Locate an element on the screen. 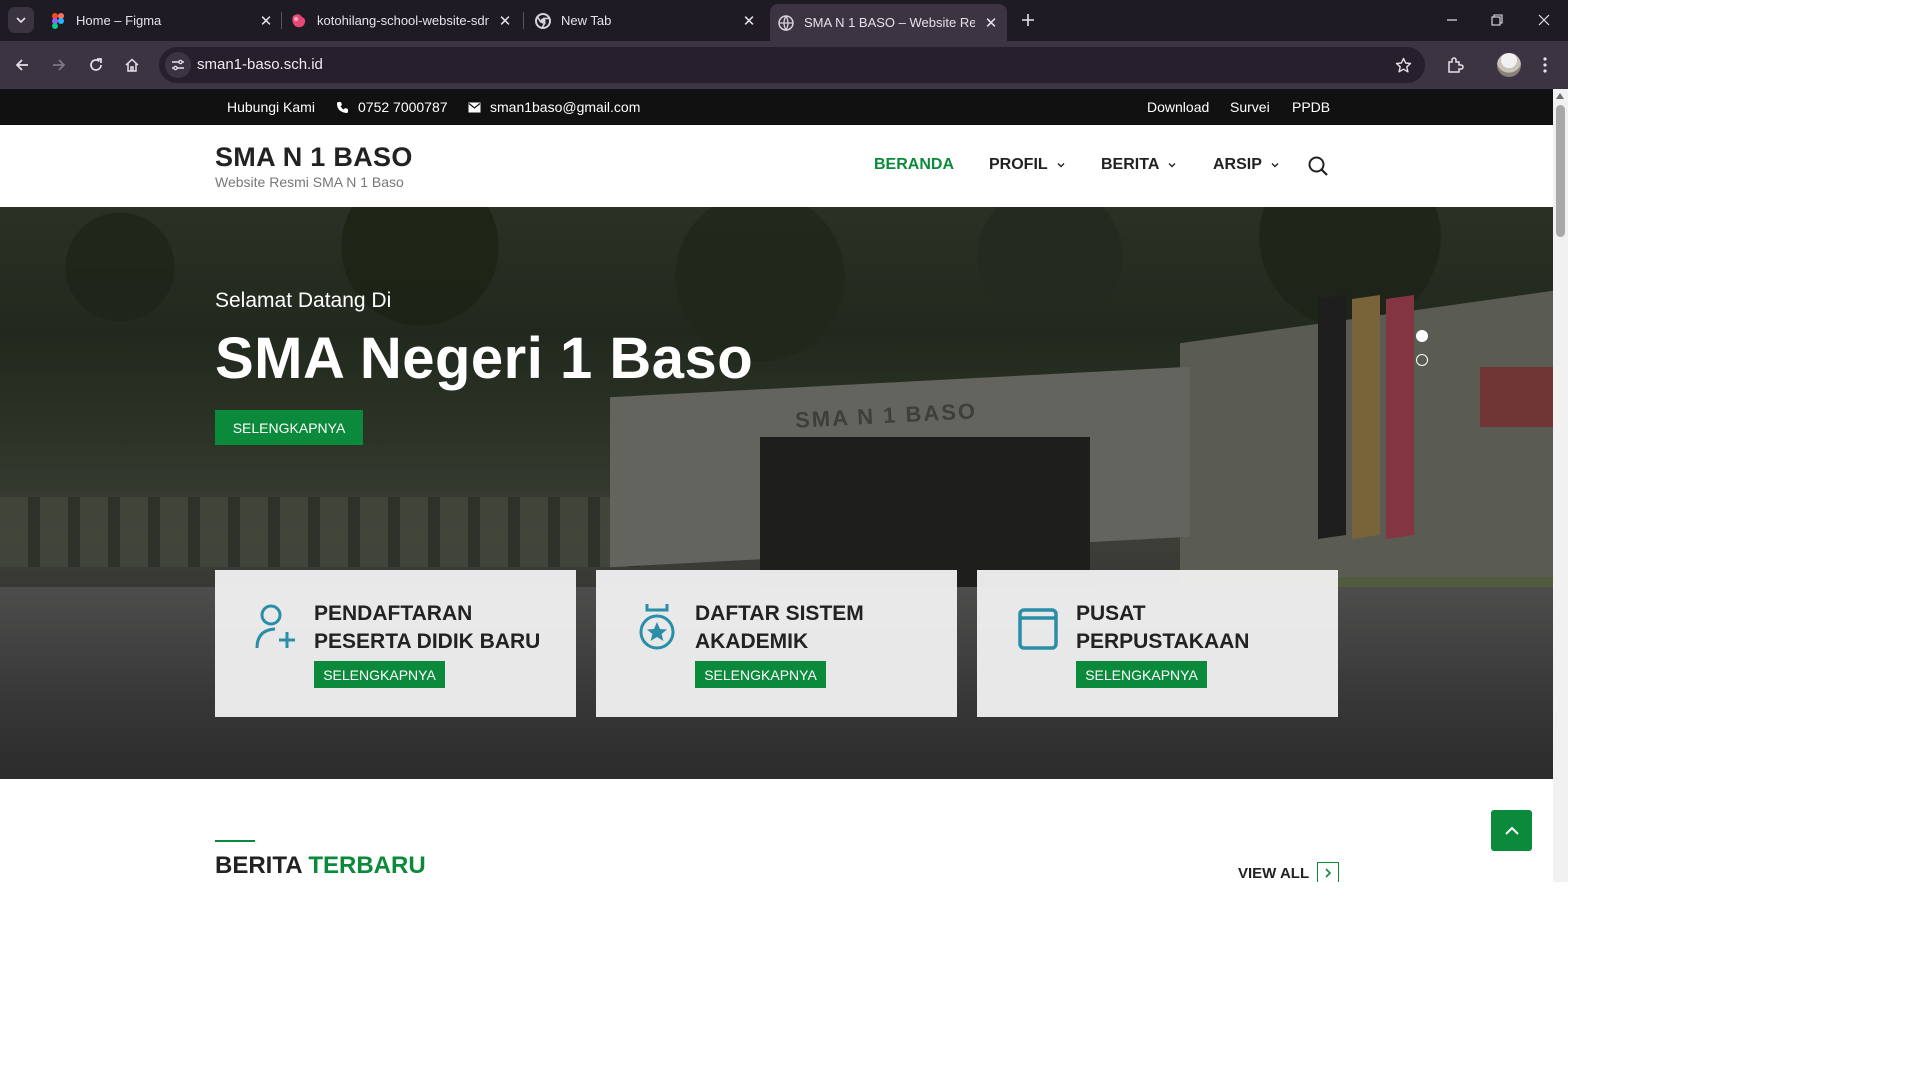  site-title: SMA N 1 BASO is located at coordinates (314, 157).